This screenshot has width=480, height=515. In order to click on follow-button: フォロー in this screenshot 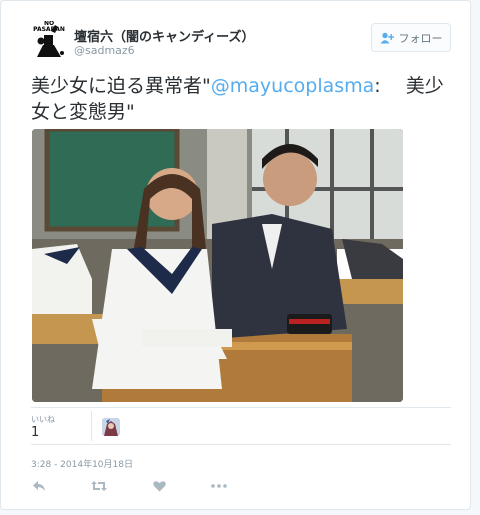, I will do `click(411, 37)`.